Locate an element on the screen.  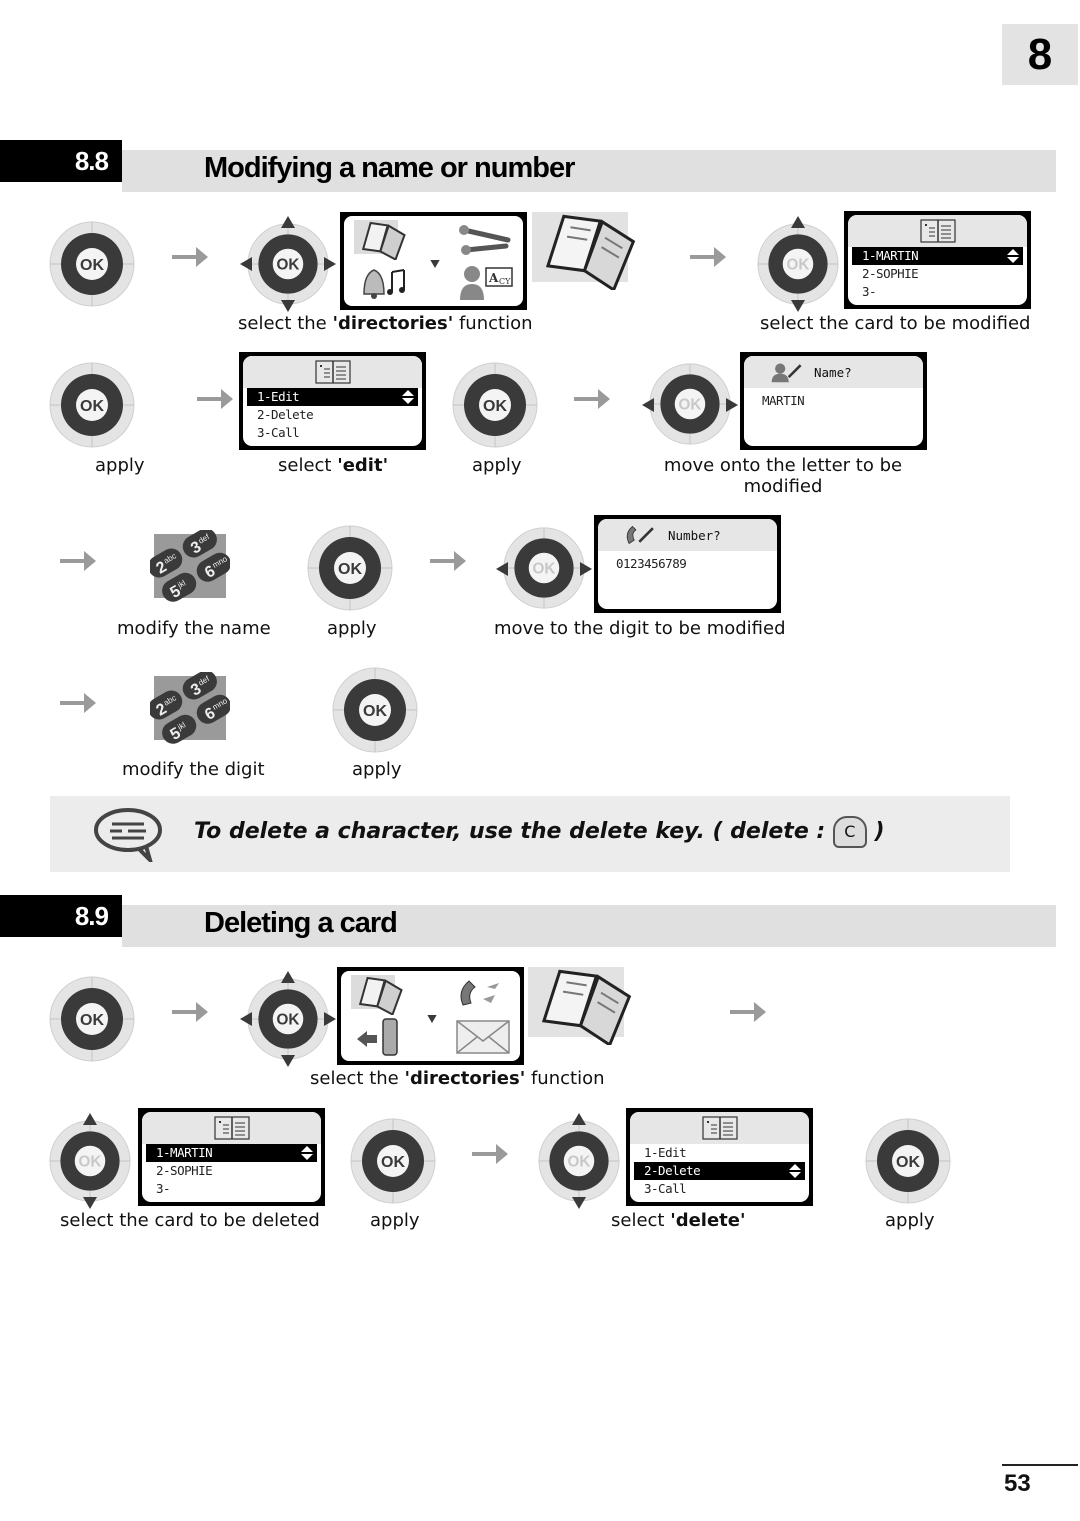
list-item: 1-MARTIN is located at coordinates (937, 256).